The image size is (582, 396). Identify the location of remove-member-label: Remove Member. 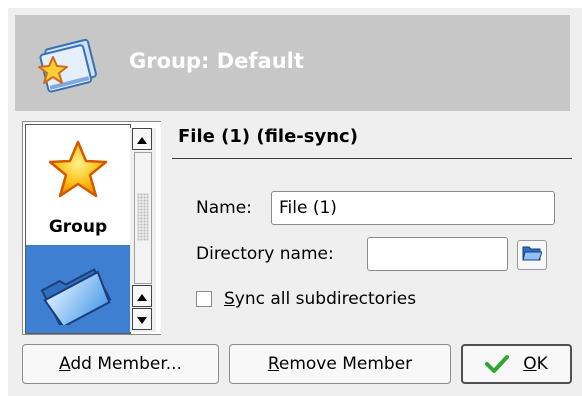
(340, 364).